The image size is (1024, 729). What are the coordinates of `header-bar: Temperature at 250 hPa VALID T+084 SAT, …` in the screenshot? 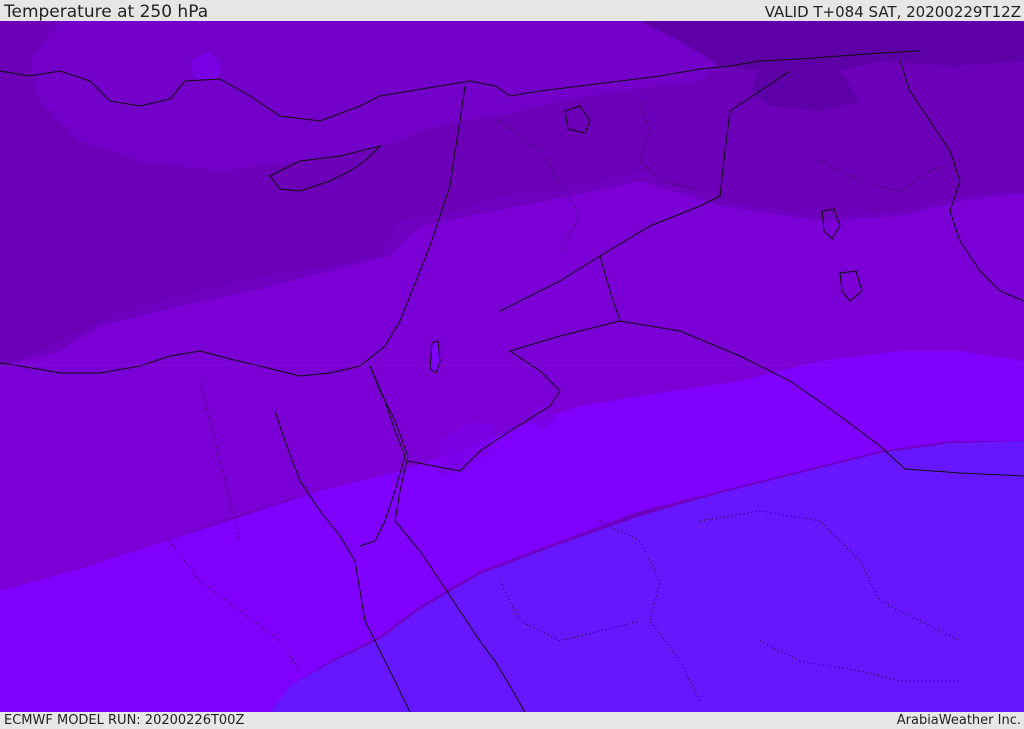 It's located at (512, 10).